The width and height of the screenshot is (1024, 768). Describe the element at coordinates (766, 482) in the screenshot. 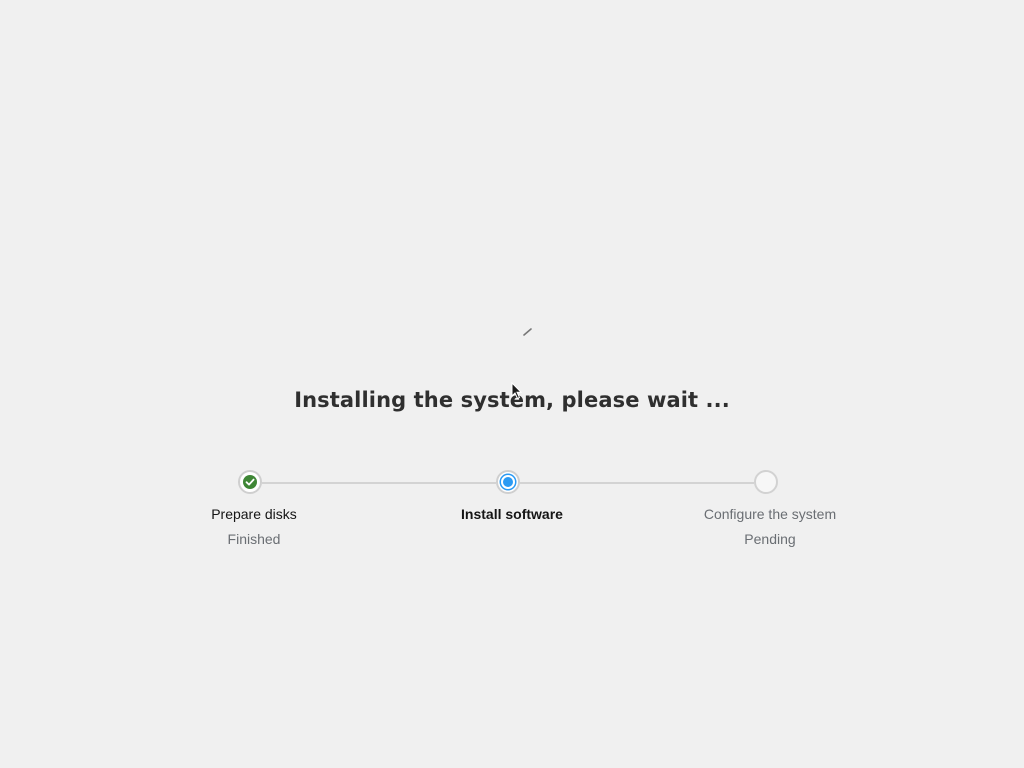

I see `step-indicator-configure-system` at that location.